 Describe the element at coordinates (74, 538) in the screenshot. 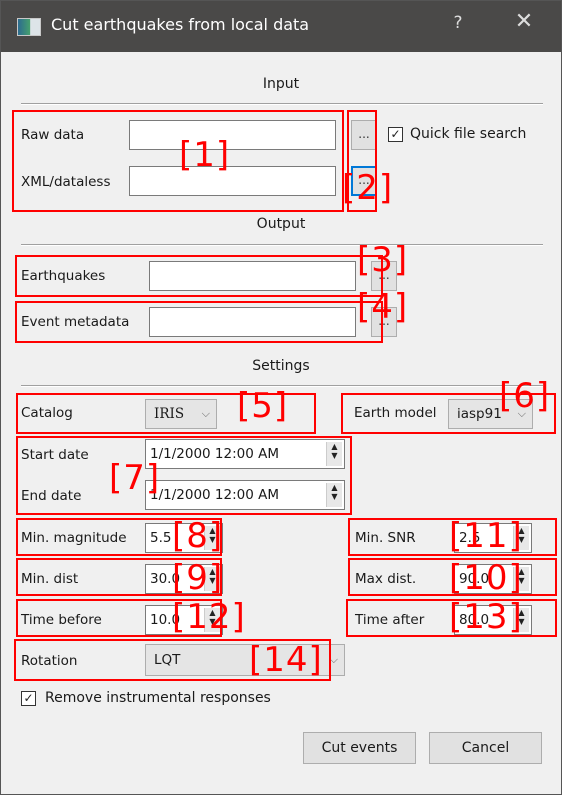

I see `min-magnitude-label: Min. magnitude` at that location.